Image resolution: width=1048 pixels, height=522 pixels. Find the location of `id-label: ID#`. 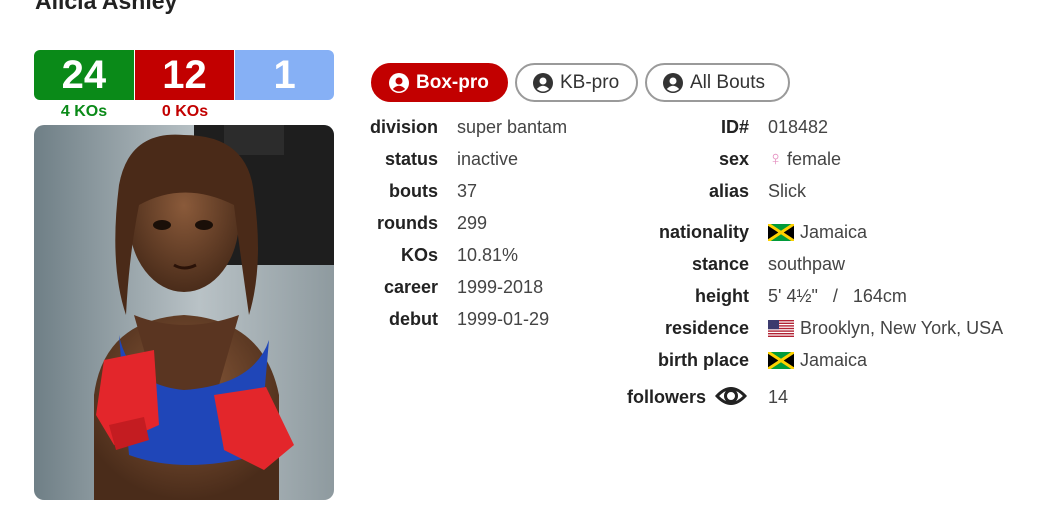

id-label: ID# is located at coordinates (734, 127).